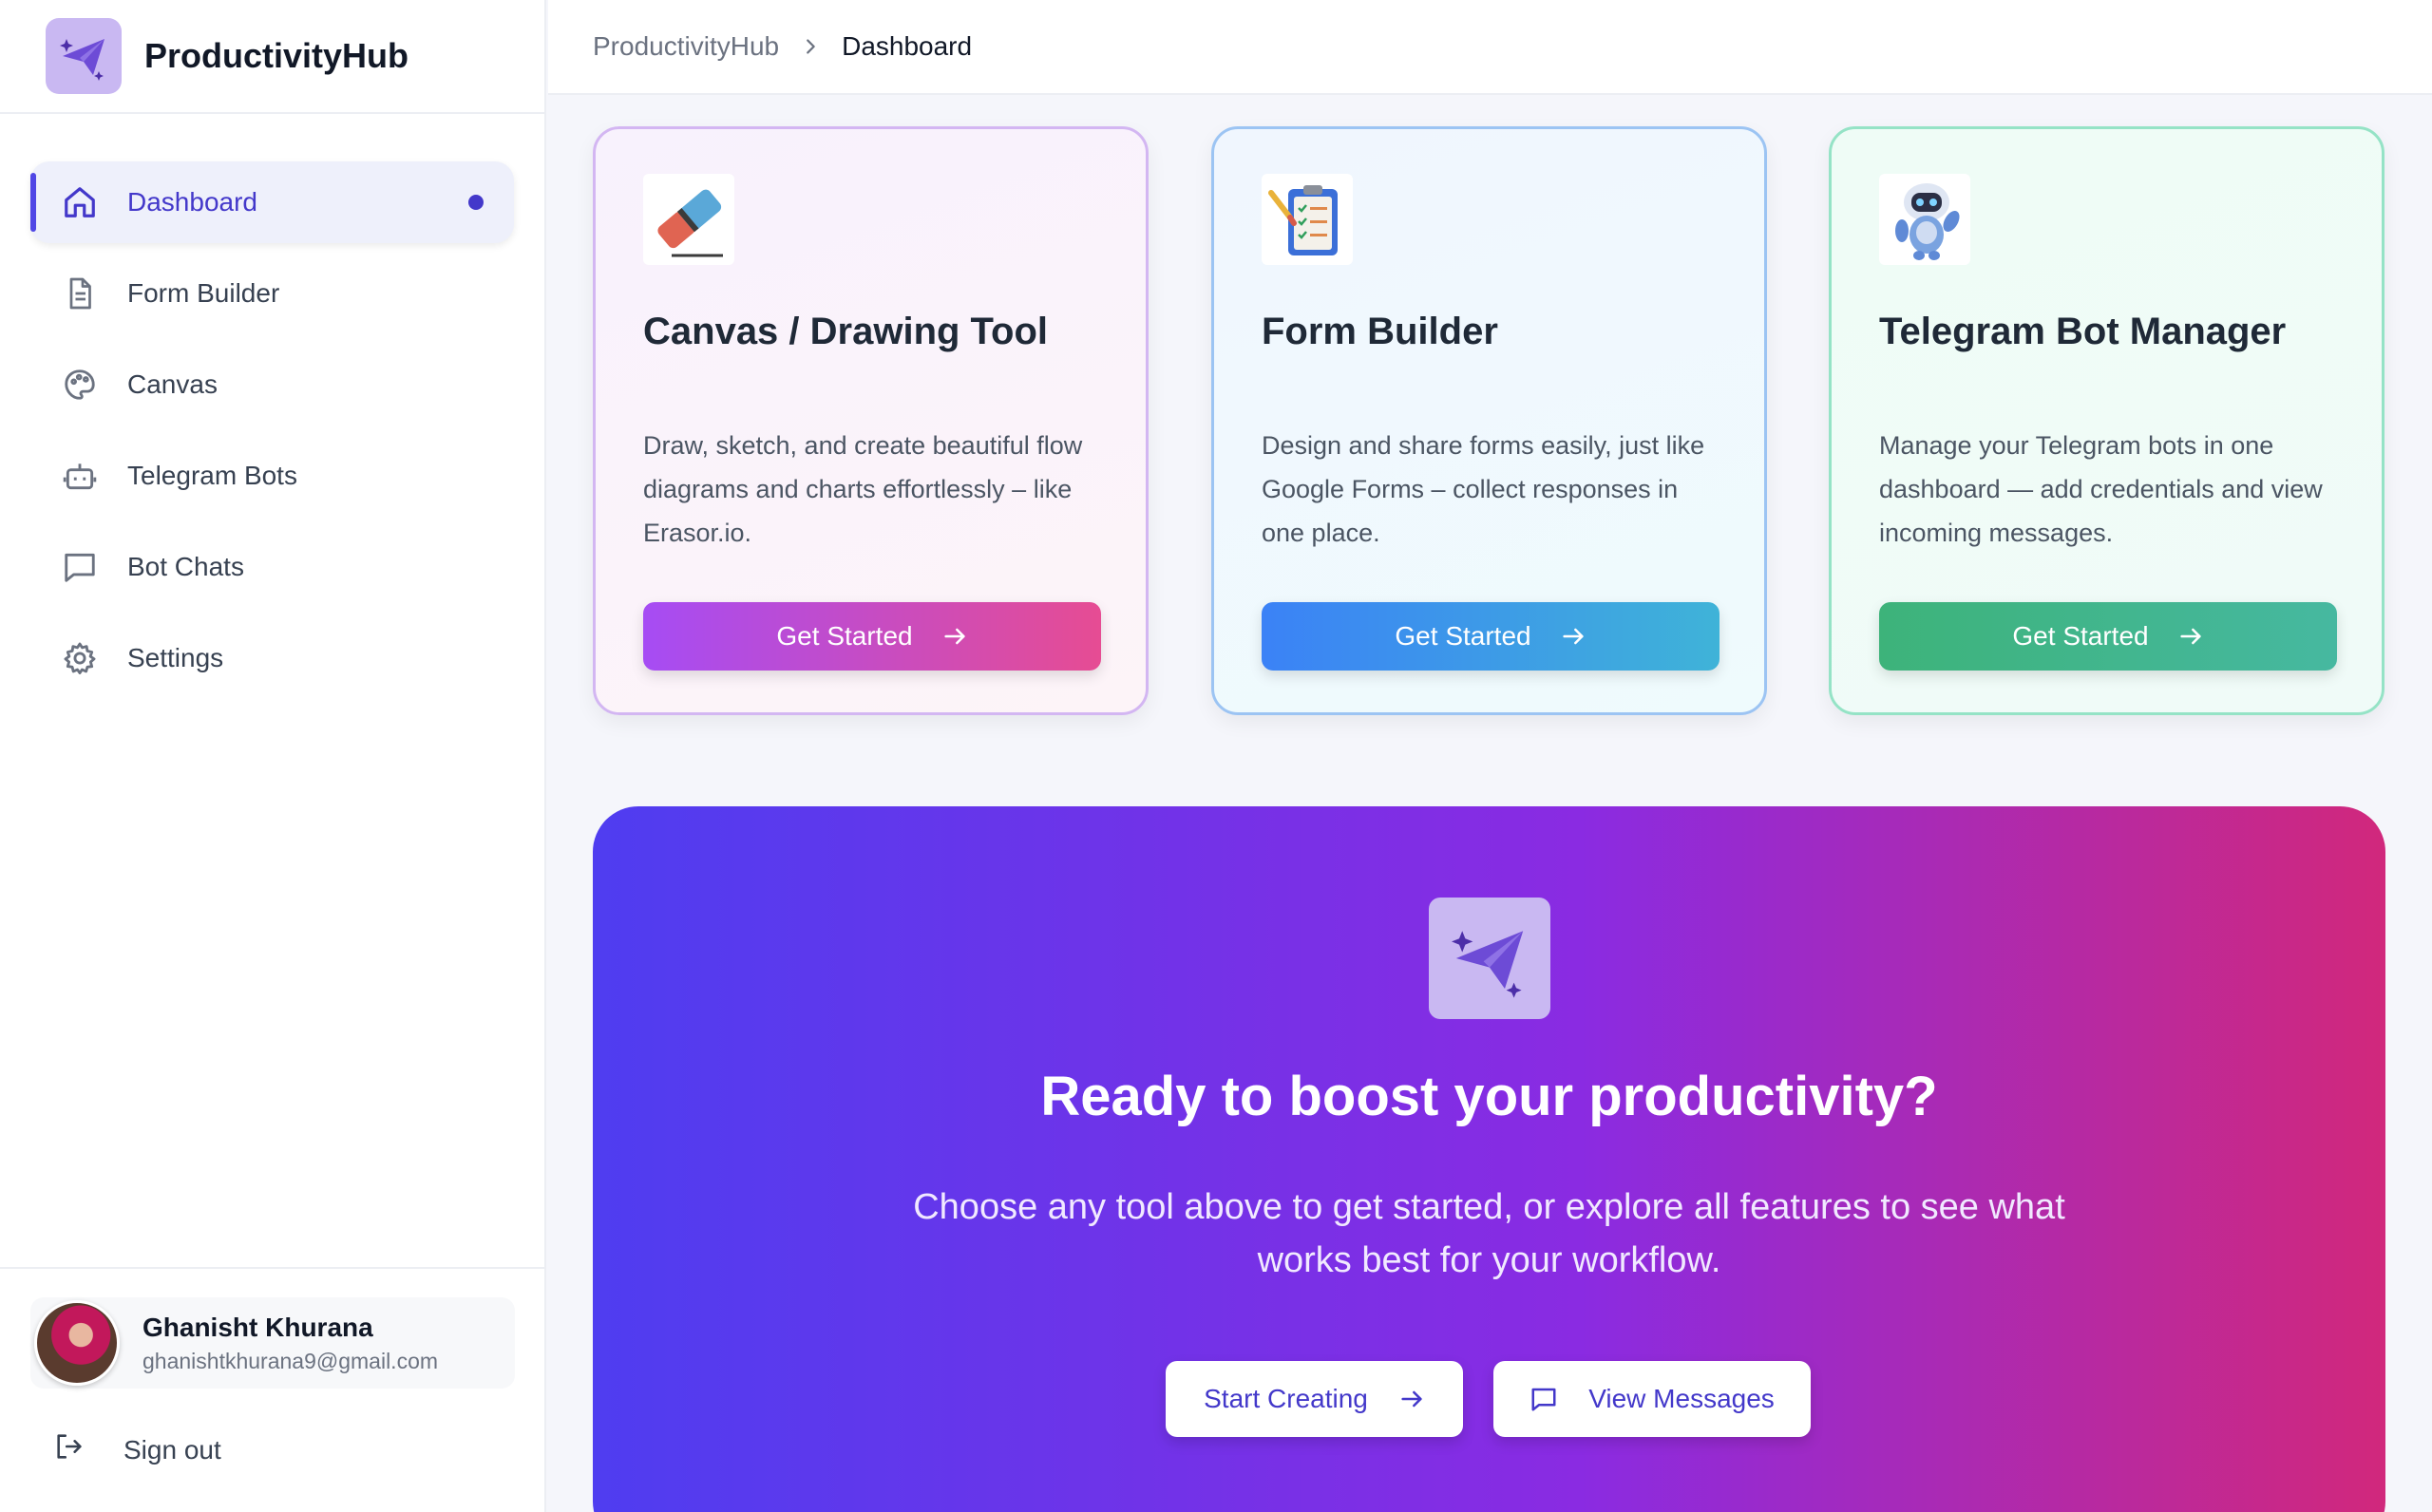 The height and width of the screenshot is (1512, 2432). I want to click on start-creating-button: Start Creating, so click(1314, 1399).